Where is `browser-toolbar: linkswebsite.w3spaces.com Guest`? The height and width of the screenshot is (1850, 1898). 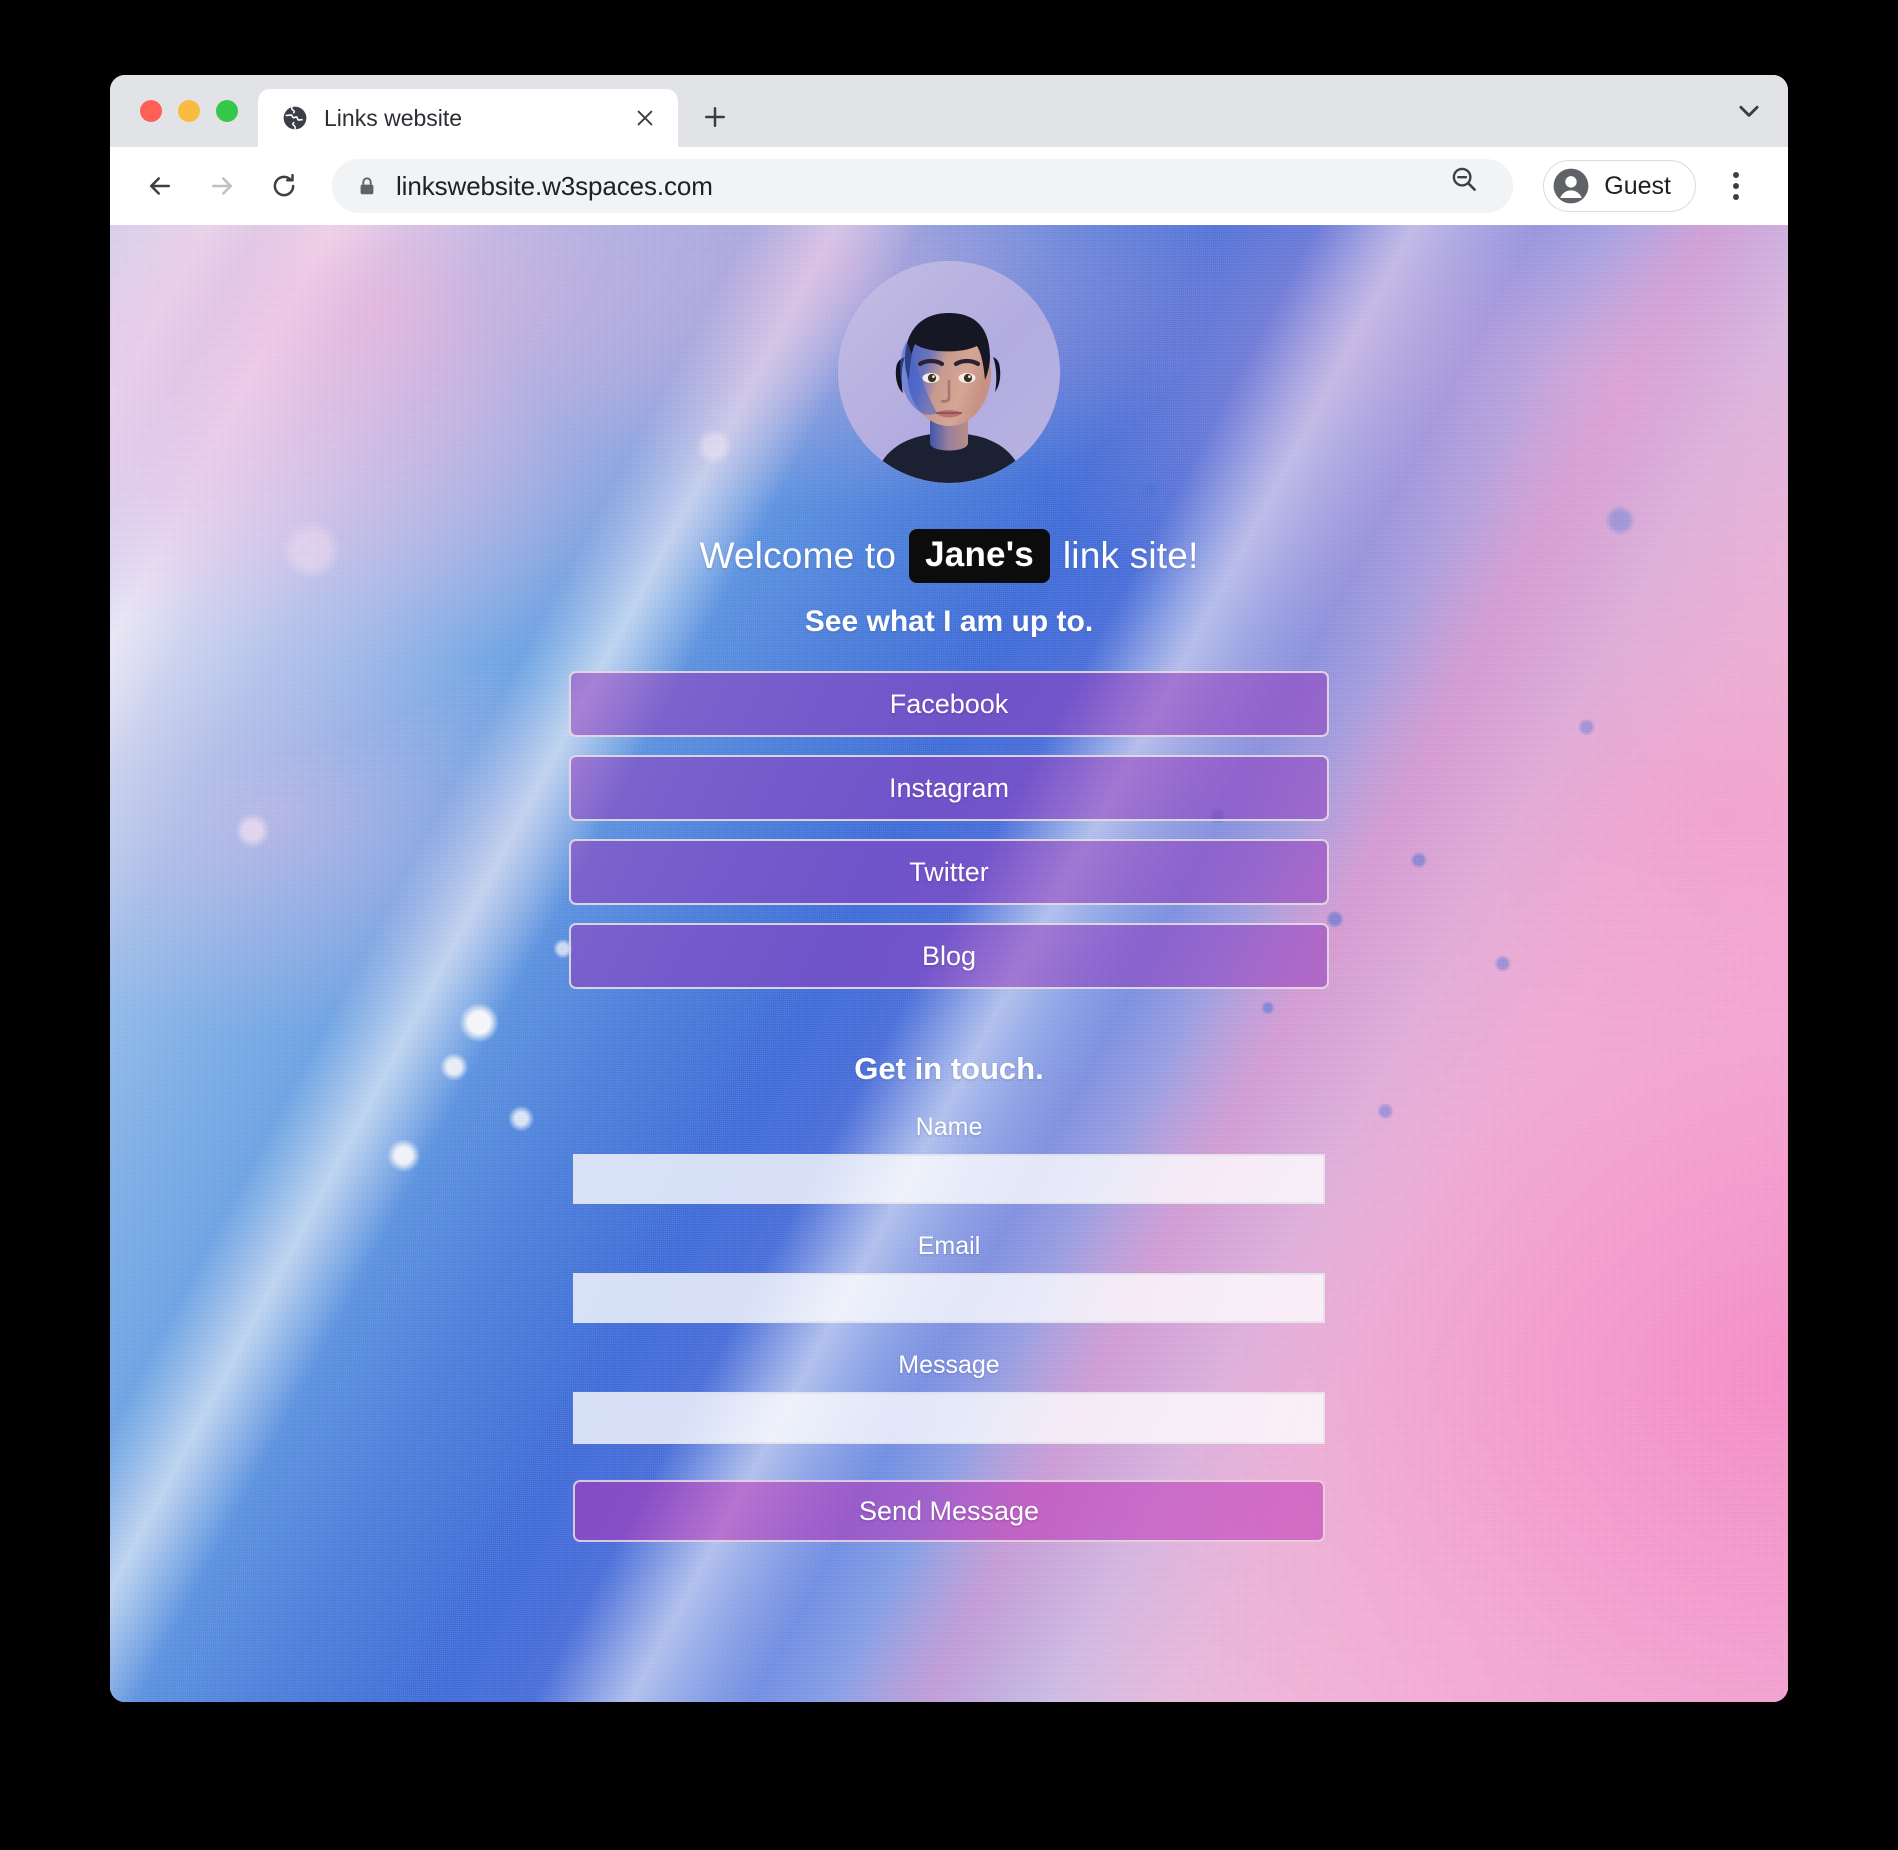
browser-toolbar: linkswebsite.w3spaces.com Guest is located at coordinates (949, 186).